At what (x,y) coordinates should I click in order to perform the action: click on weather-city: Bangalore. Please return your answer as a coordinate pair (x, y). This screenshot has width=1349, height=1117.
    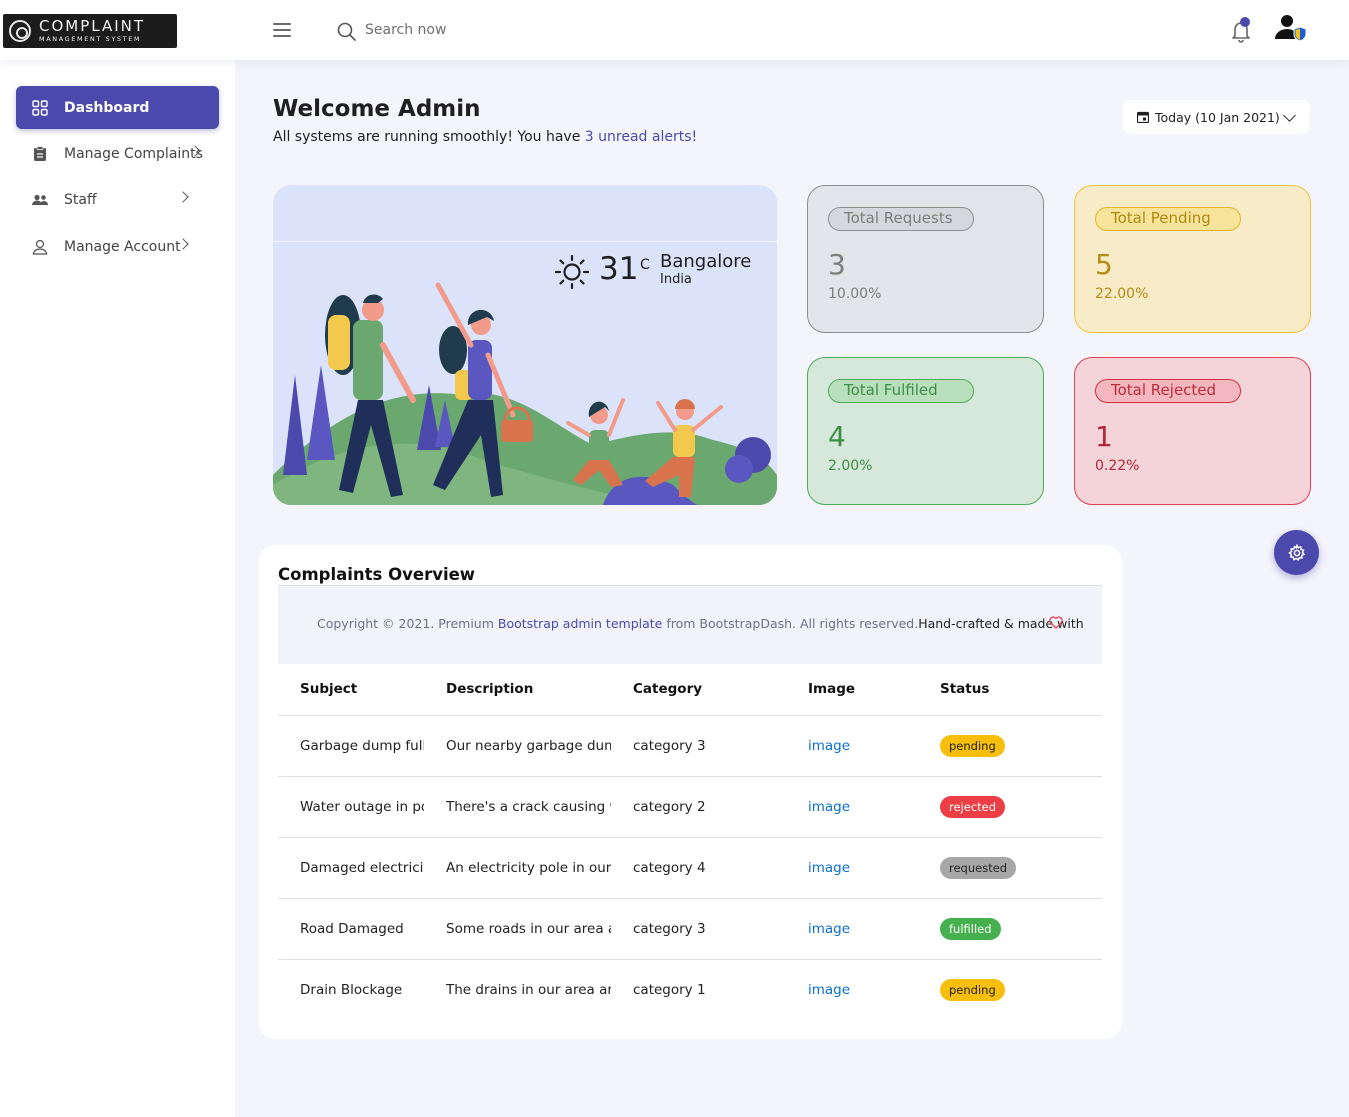
    Looking at the image, I should click on (706, 261).